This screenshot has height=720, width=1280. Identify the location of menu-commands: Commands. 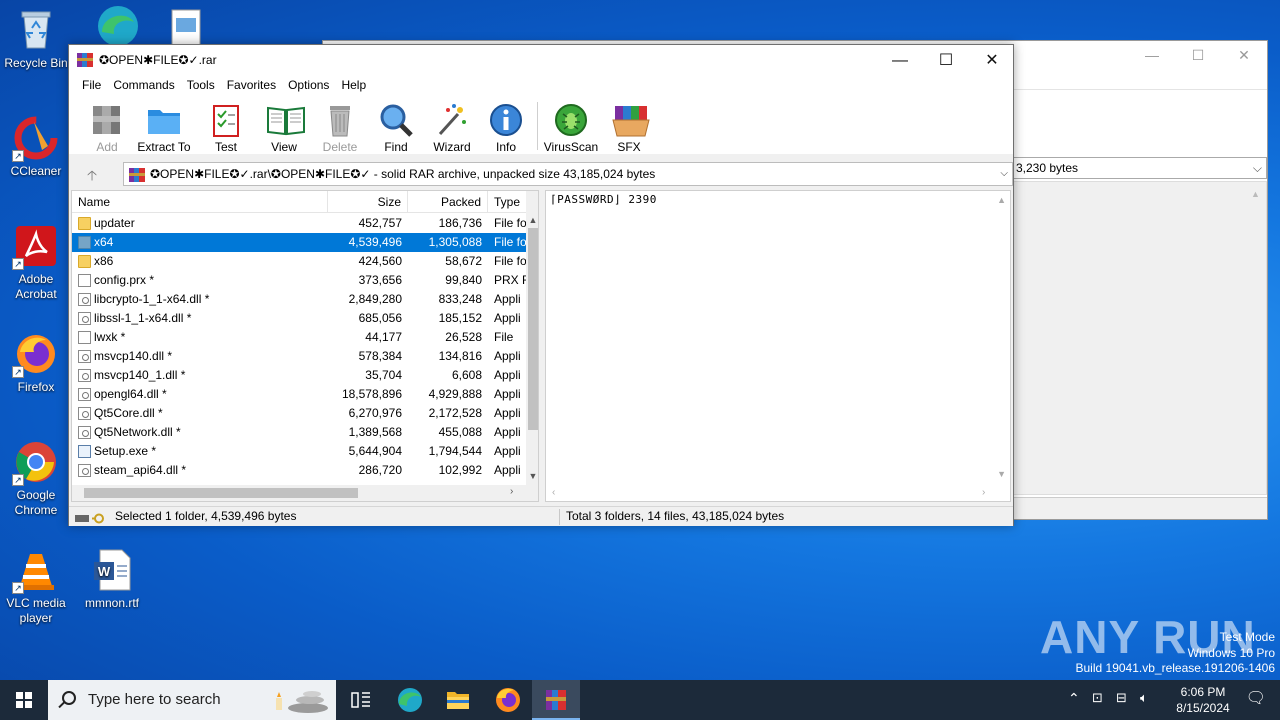
(143, 86).